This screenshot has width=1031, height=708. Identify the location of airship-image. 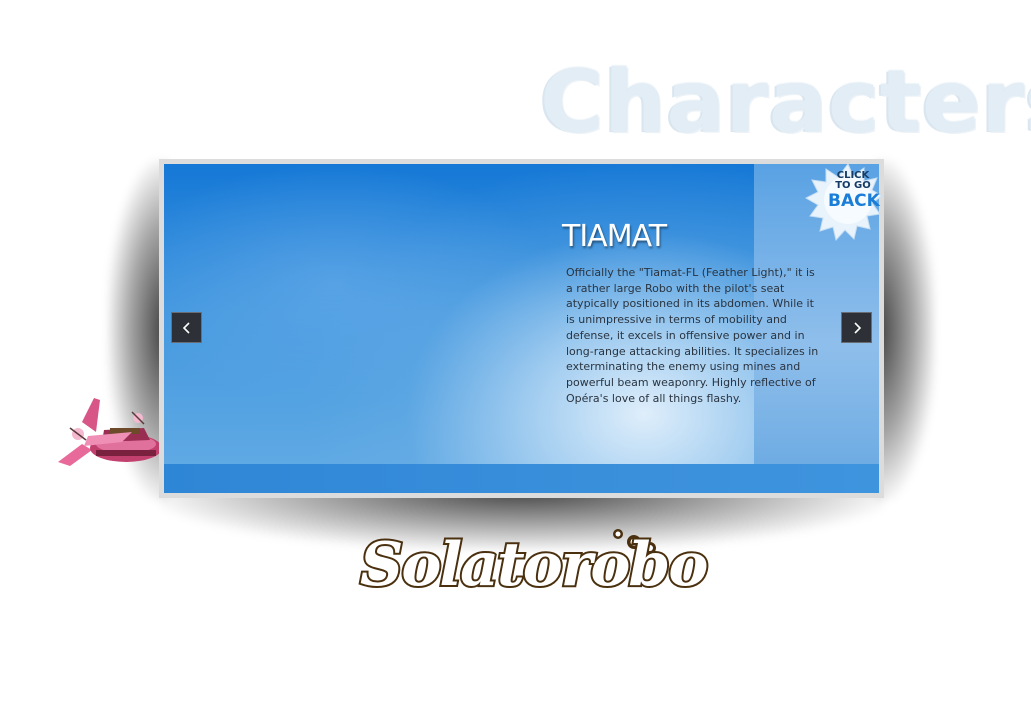
(108, 432).